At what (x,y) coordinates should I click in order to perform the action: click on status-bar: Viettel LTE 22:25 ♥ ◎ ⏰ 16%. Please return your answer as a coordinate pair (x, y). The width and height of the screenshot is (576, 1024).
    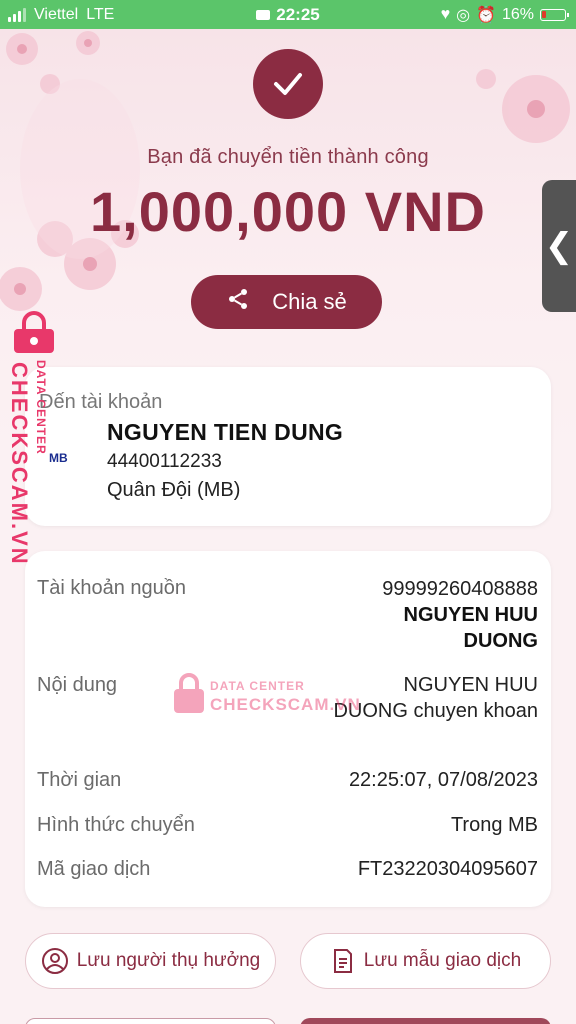
    Looking at the image, I should click on (288, 14).